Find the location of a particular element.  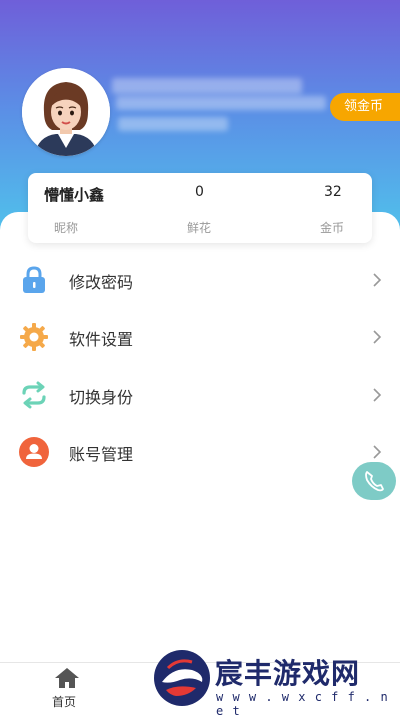

redacted-username is located at coordinates (207, 86).